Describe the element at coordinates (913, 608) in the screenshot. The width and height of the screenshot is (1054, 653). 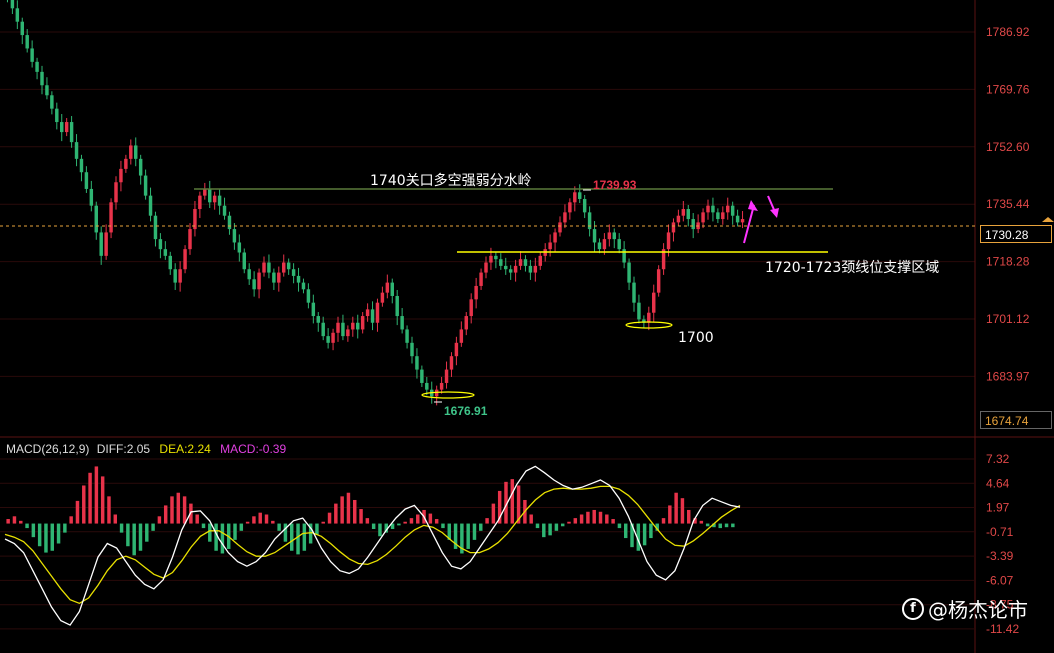
I see `f-logo-icon: f` at that location.